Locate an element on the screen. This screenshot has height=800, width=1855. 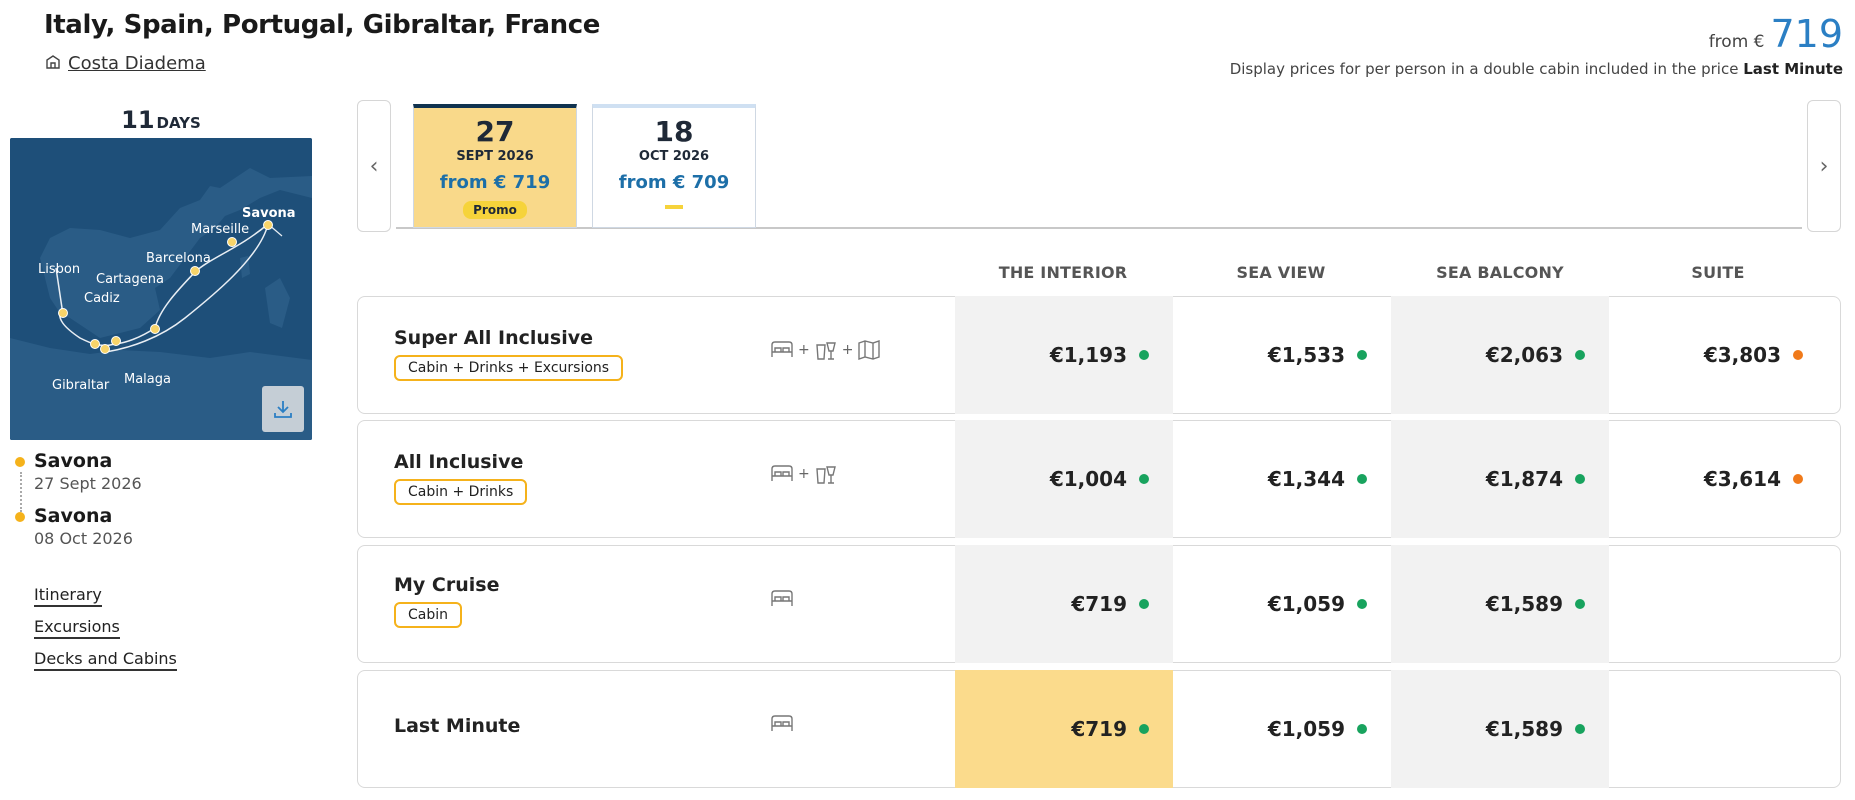
map-label-barcelona: Barcelona is located at coordinates (178, 258).